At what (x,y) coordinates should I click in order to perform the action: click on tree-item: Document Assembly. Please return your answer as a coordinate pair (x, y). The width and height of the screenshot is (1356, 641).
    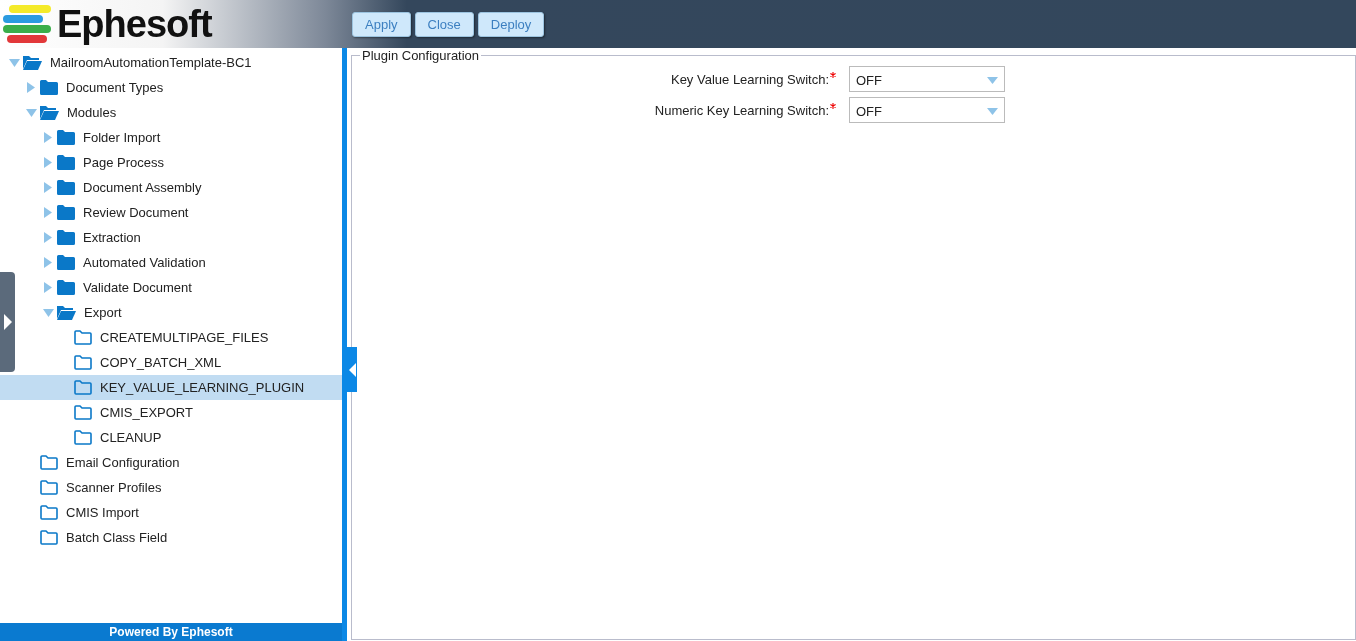
    Looking at the image, I should click on (190, 187).